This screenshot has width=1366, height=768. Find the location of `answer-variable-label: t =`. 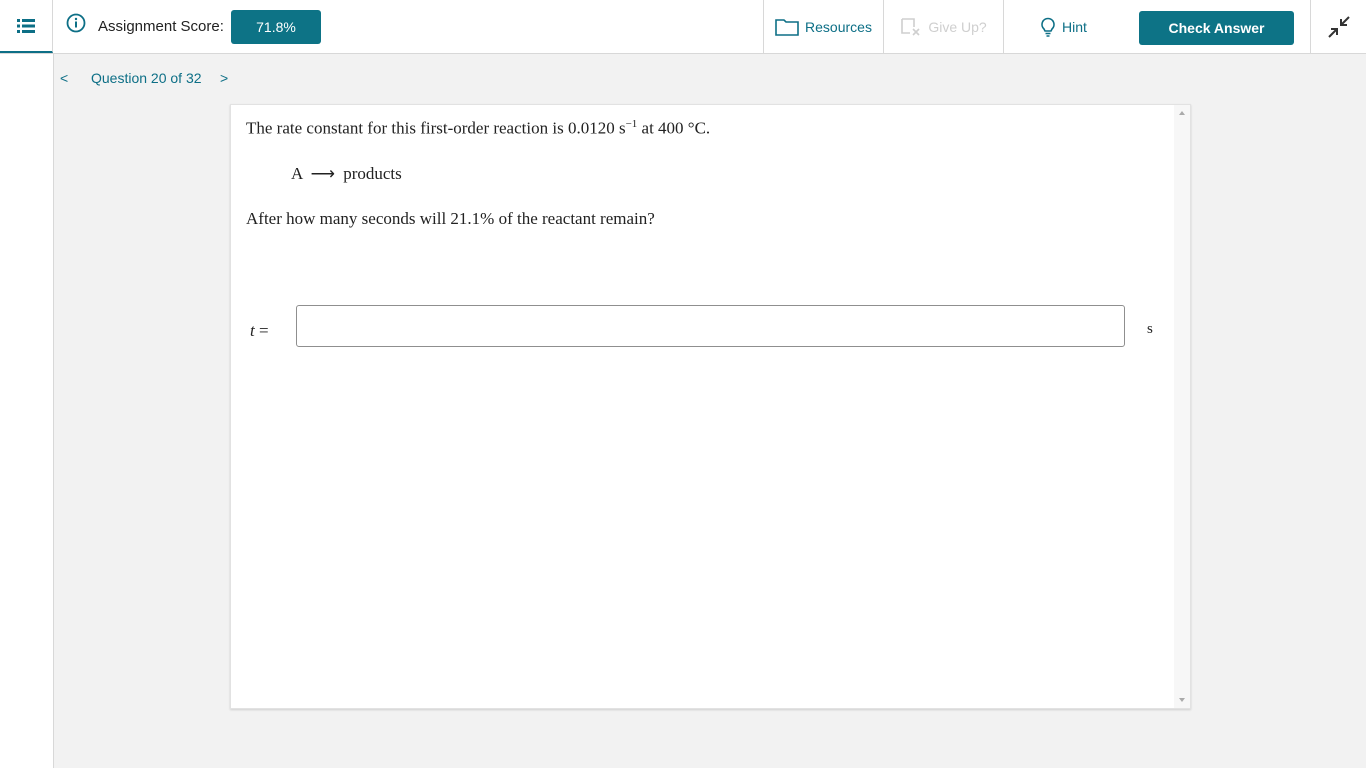

answer-variable-label: t = is located at coordinates (259, 331).